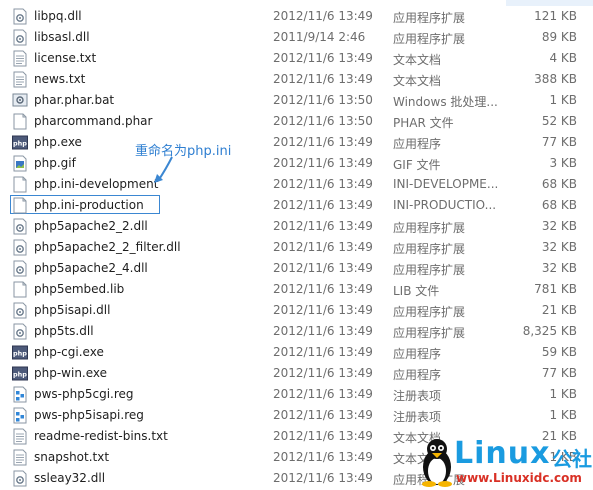  Describe the element at coordinates (91, 226) in the screenshot. I see `file-name: php5apache2_2.dll` at that location.